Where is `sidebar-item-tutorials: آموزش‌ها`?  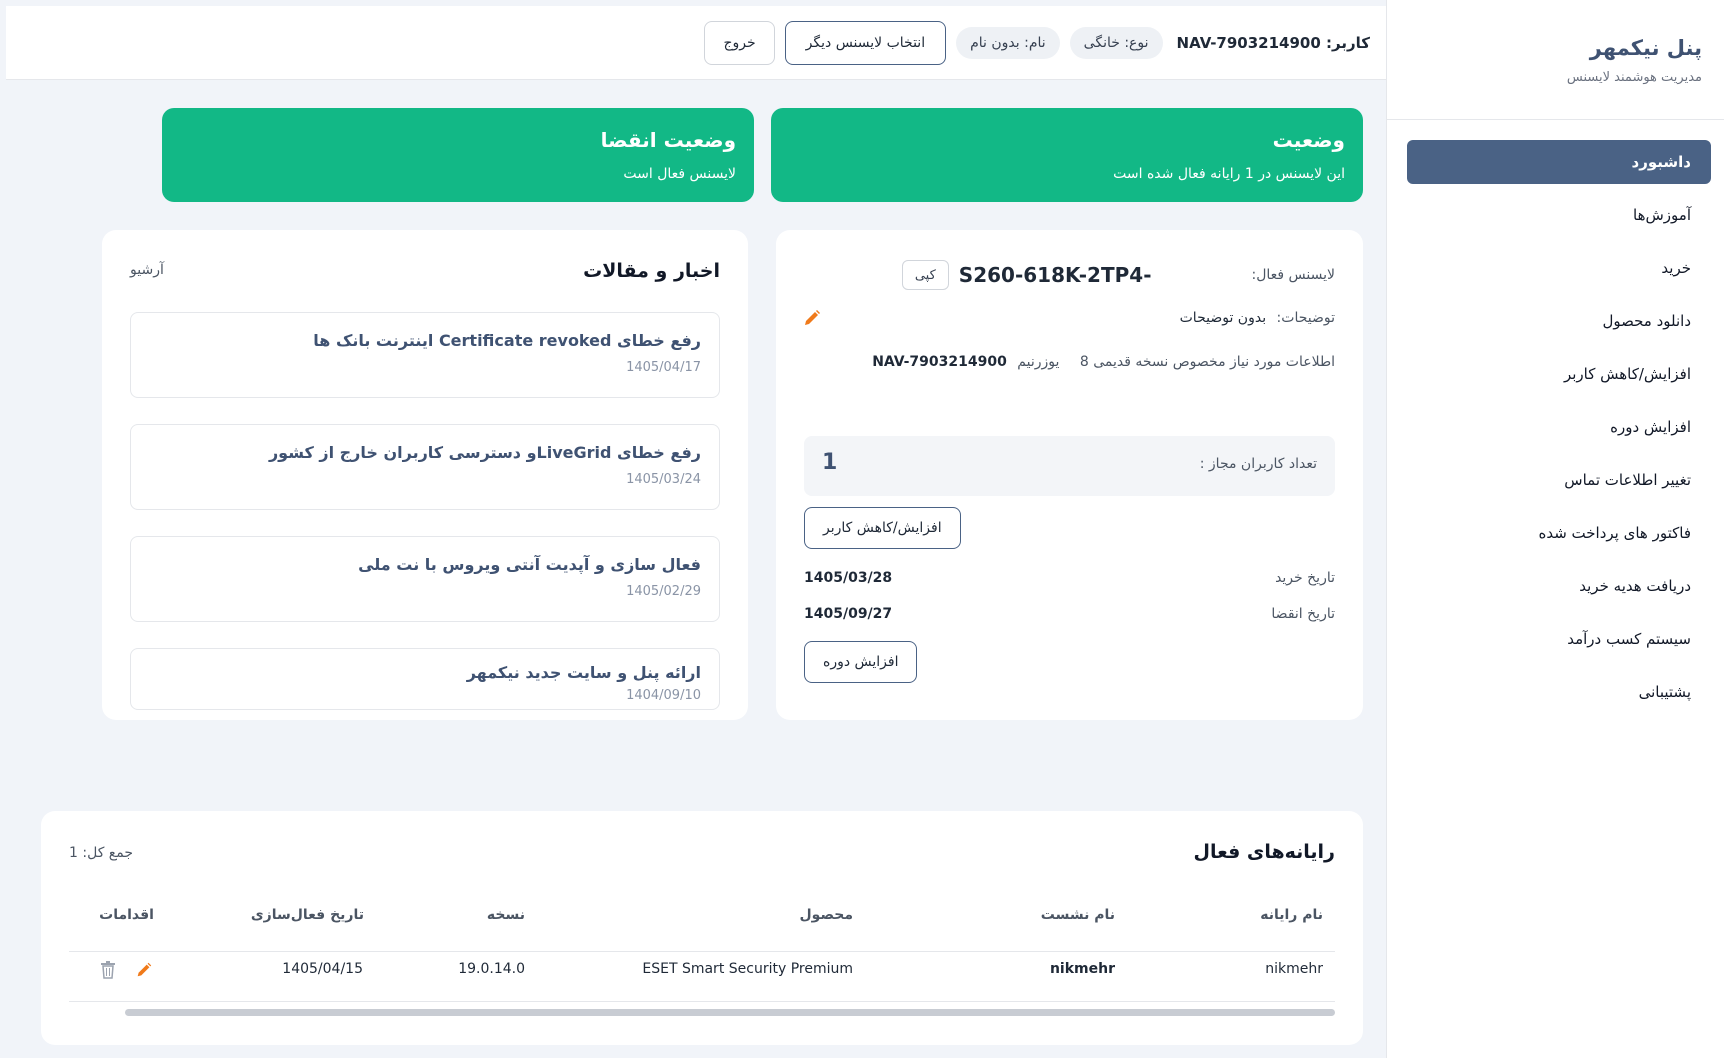
sidebar-item-tutorials: آموزش‌ها is located at coordinates (1559, 215).